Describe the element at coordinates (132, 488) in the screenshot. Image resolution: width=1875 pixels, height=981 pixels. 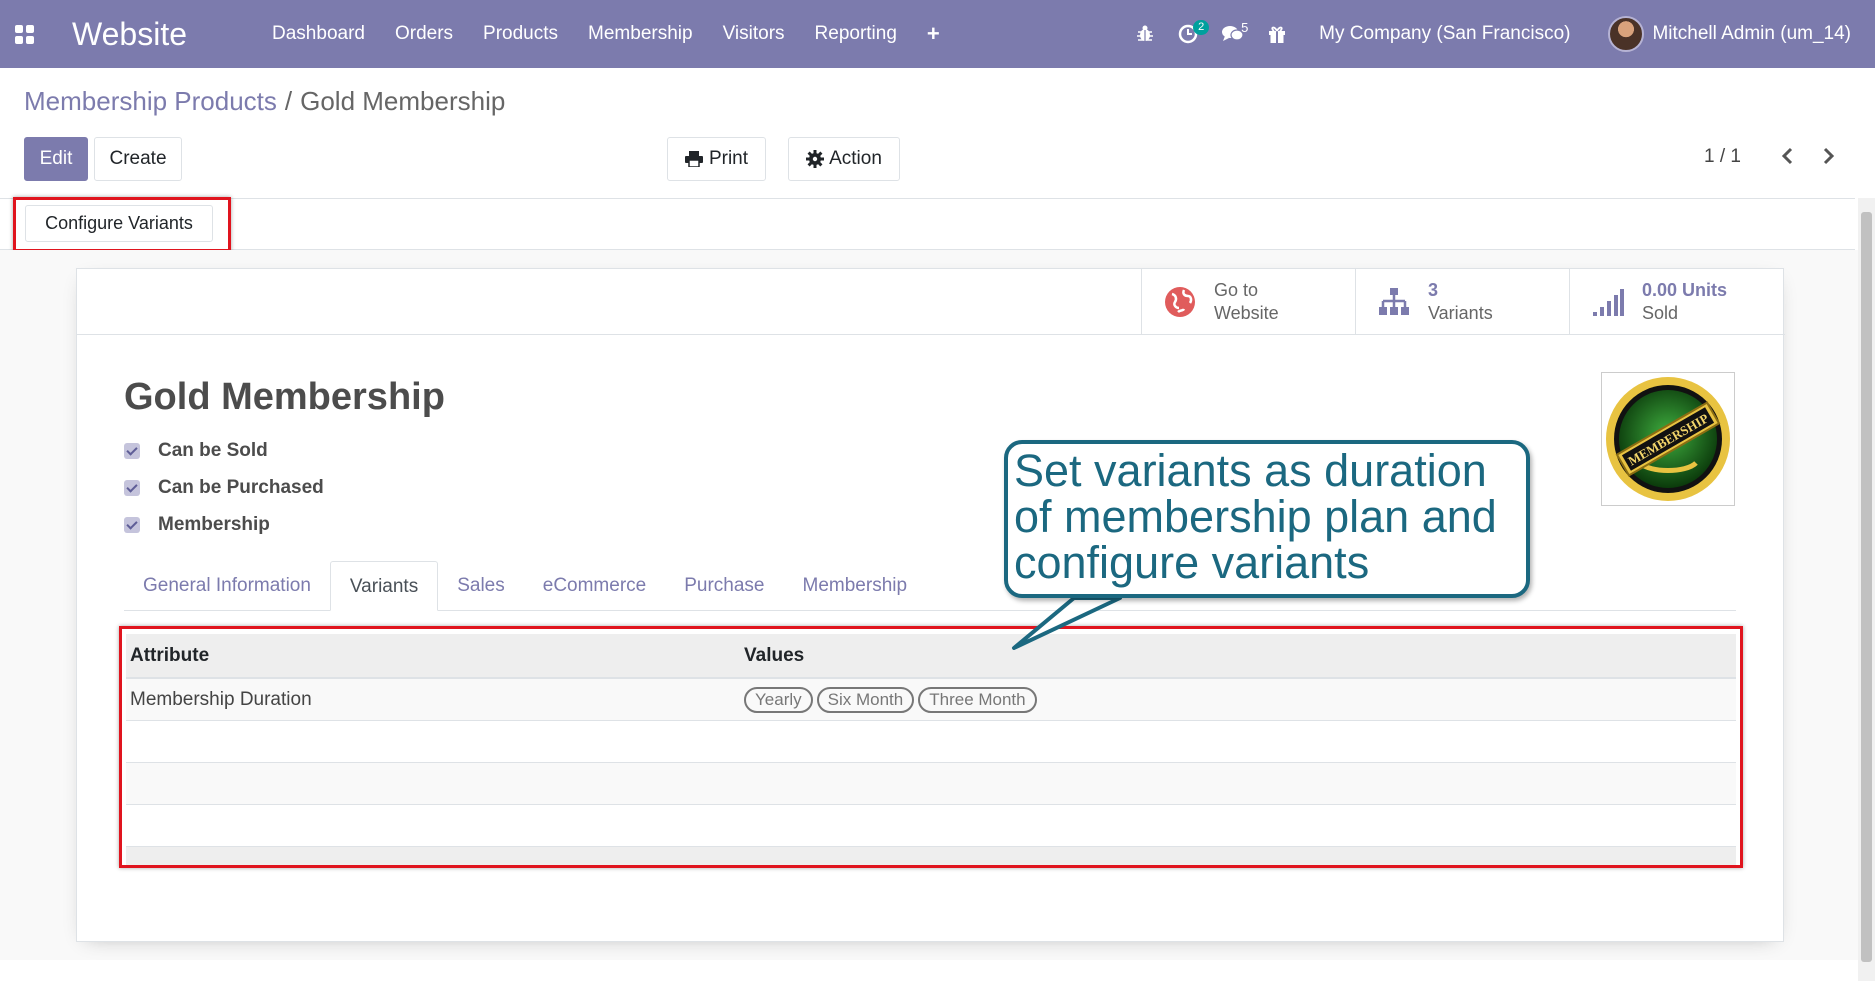
I see `can-be-purchased-checkbox` at that location.